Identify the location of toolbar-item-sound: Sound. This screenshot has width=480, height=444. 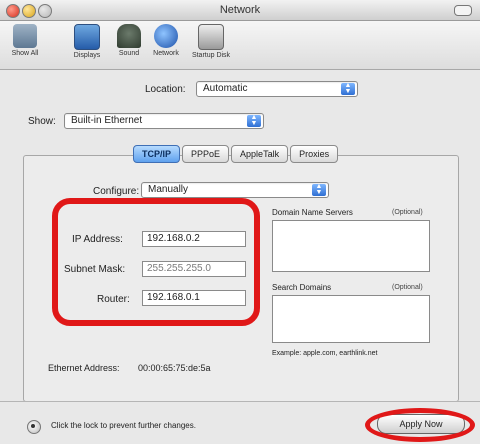
(129, 40).